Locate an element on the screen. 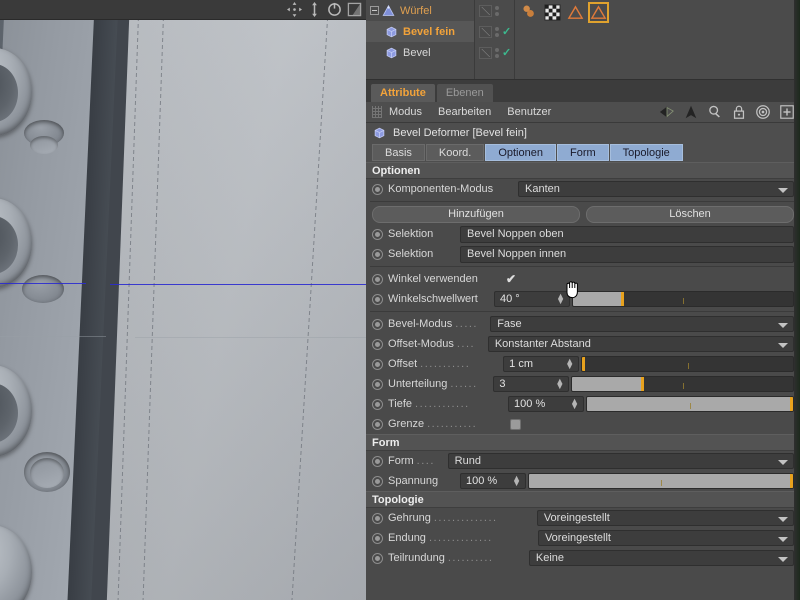 The width and height of the screenshot is (800, 600). row-gehrung: Gehrung .............. Voreingestellt is located at coordinates (583, 518).